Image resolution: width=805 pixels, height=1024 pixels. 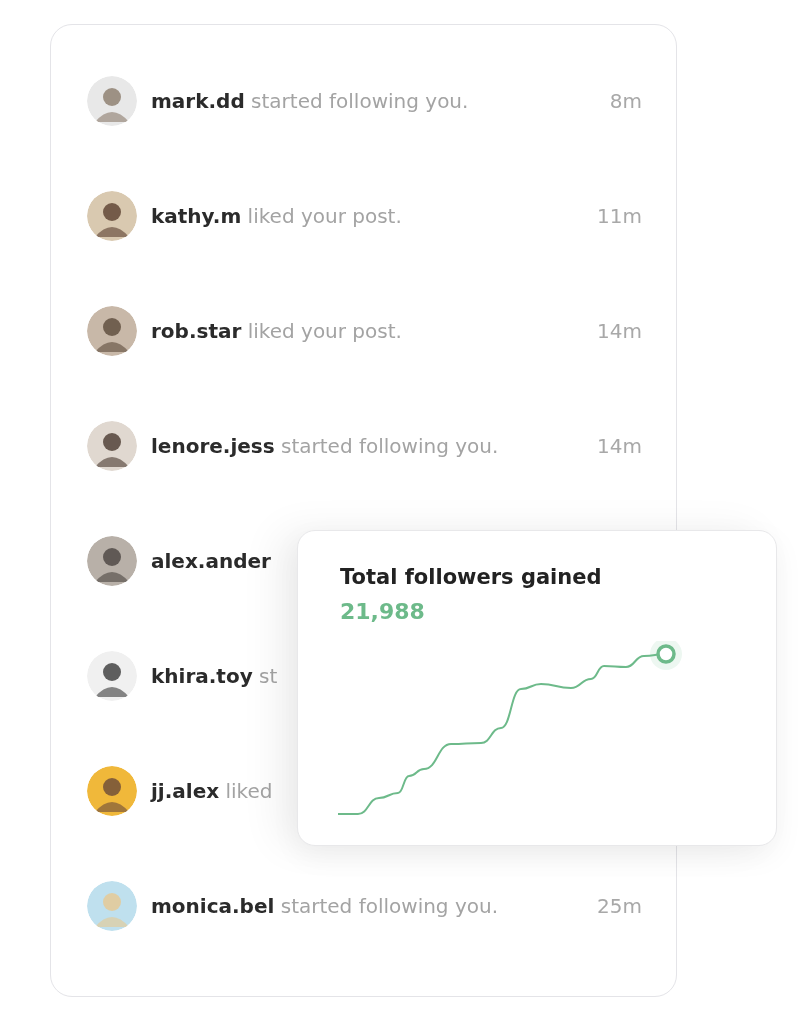 What do you see at coordinates (215, 675) in the screenshot?
I see `notification-text: khira.toy st` at bounding box center [215, 675].